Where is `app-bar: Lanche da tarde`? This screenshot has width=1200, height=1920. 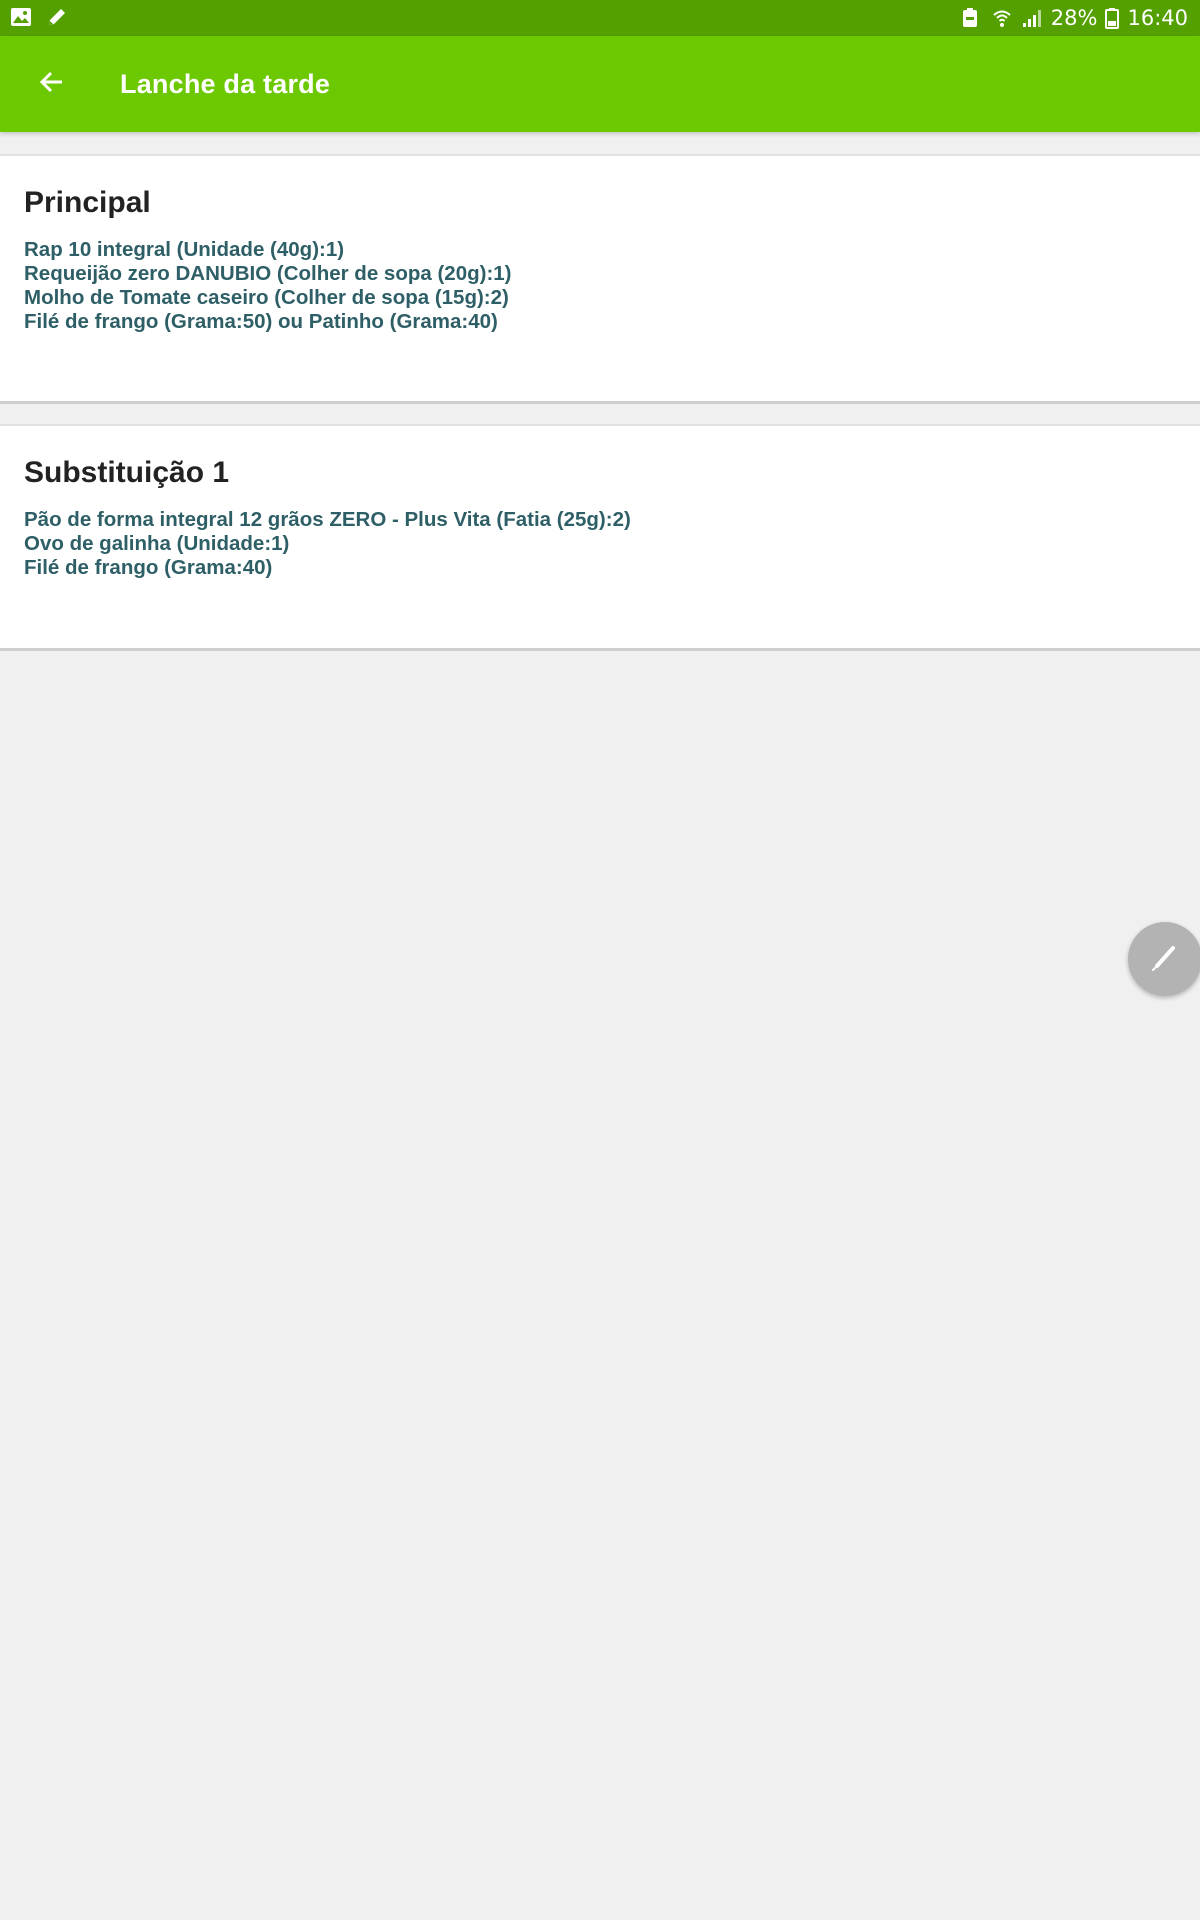
app-bar: Lanche da tarde is located at coordinates (600, 84).